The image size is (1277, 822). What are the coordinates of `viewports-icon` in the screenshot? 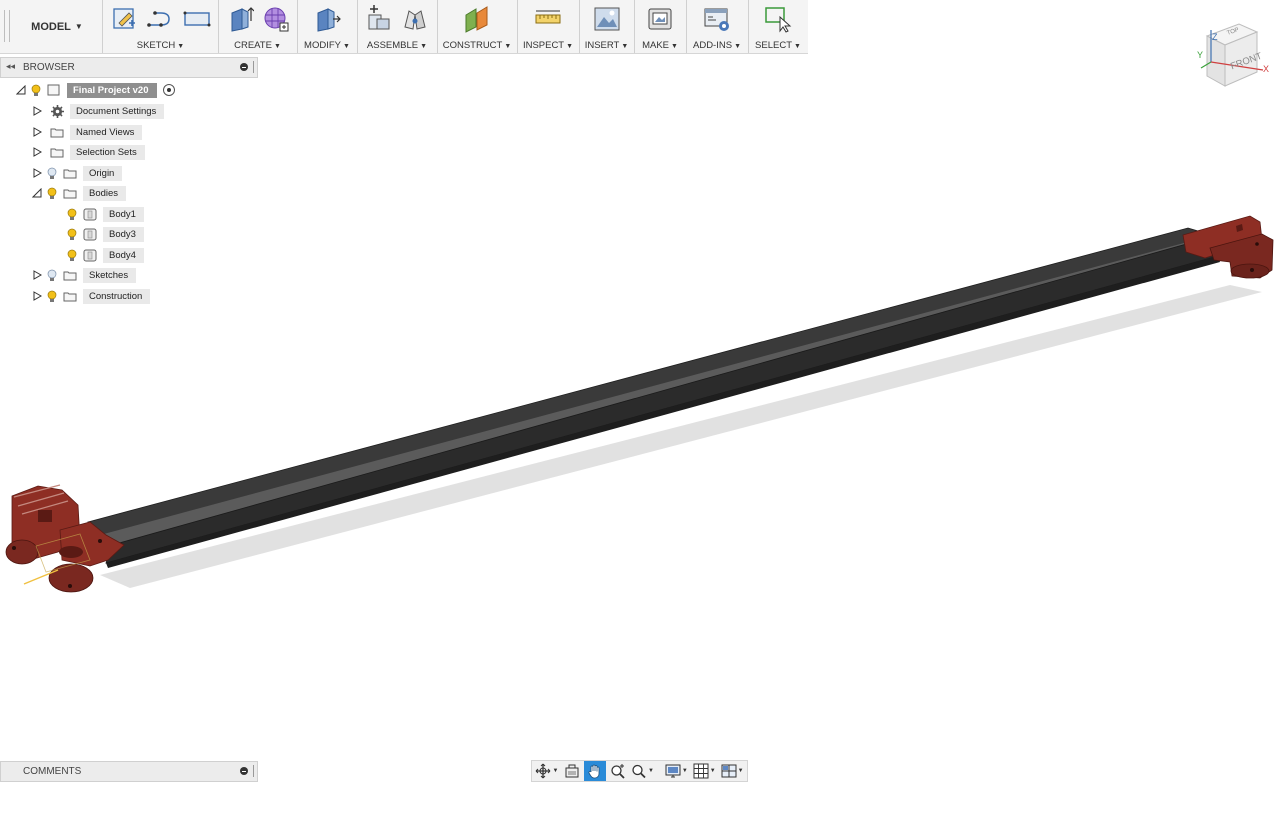 It's located at (729, 771).